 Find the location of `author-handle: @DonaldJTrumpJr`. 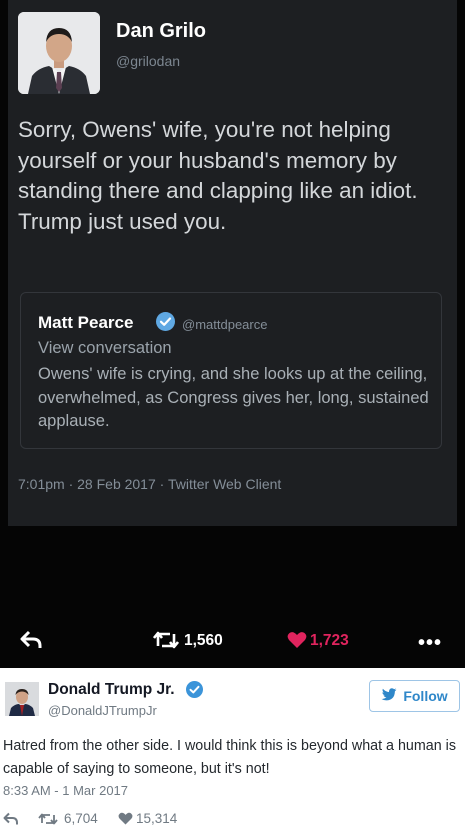

author-handle: @DonaldJTrumpJr is located at coordinates (102, 710).